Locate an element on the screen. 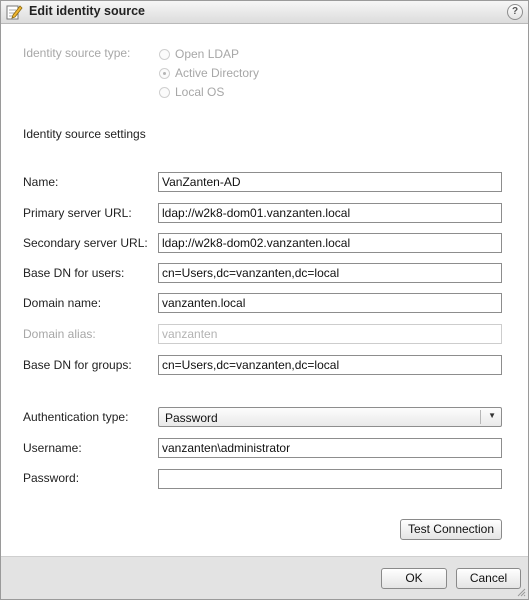  resize-grip-icon is located at coordinates (521, 592).